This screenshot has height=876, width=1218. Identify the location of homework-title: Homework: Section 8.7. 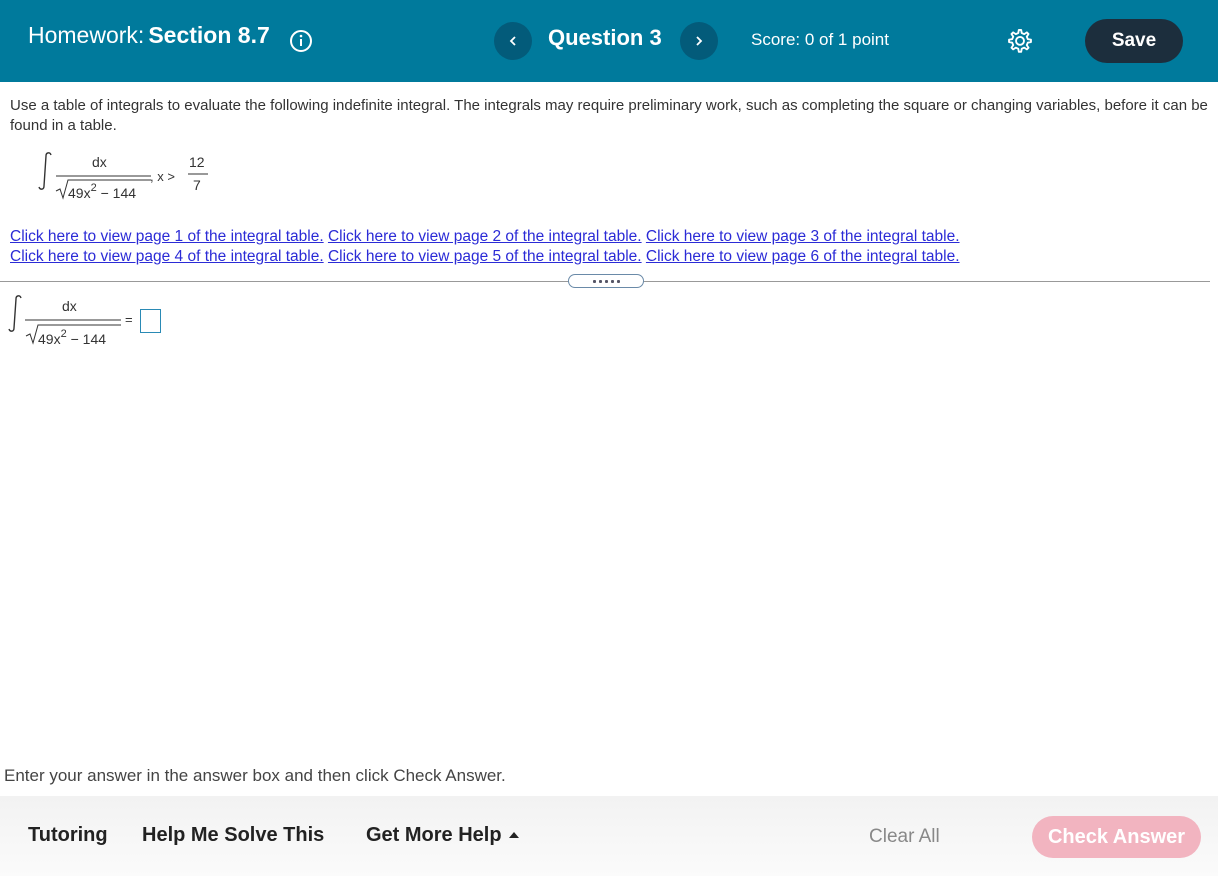
(149, 35).